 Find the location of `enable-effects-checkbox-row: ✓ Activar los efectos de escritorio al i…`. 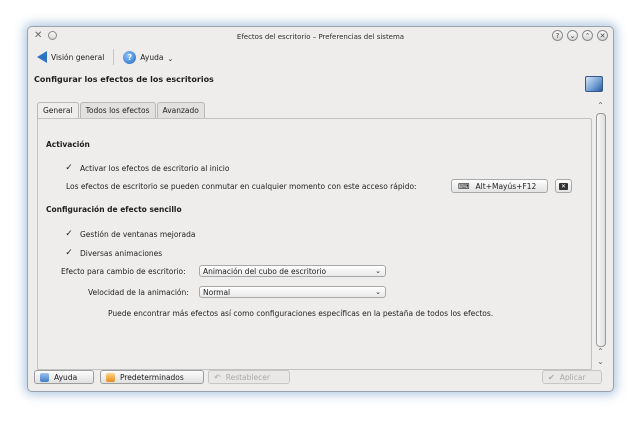

enable-effects-checkbox-row: ✓ Activar los efectos de escritorio al i… is located at coordinates (146, 168).